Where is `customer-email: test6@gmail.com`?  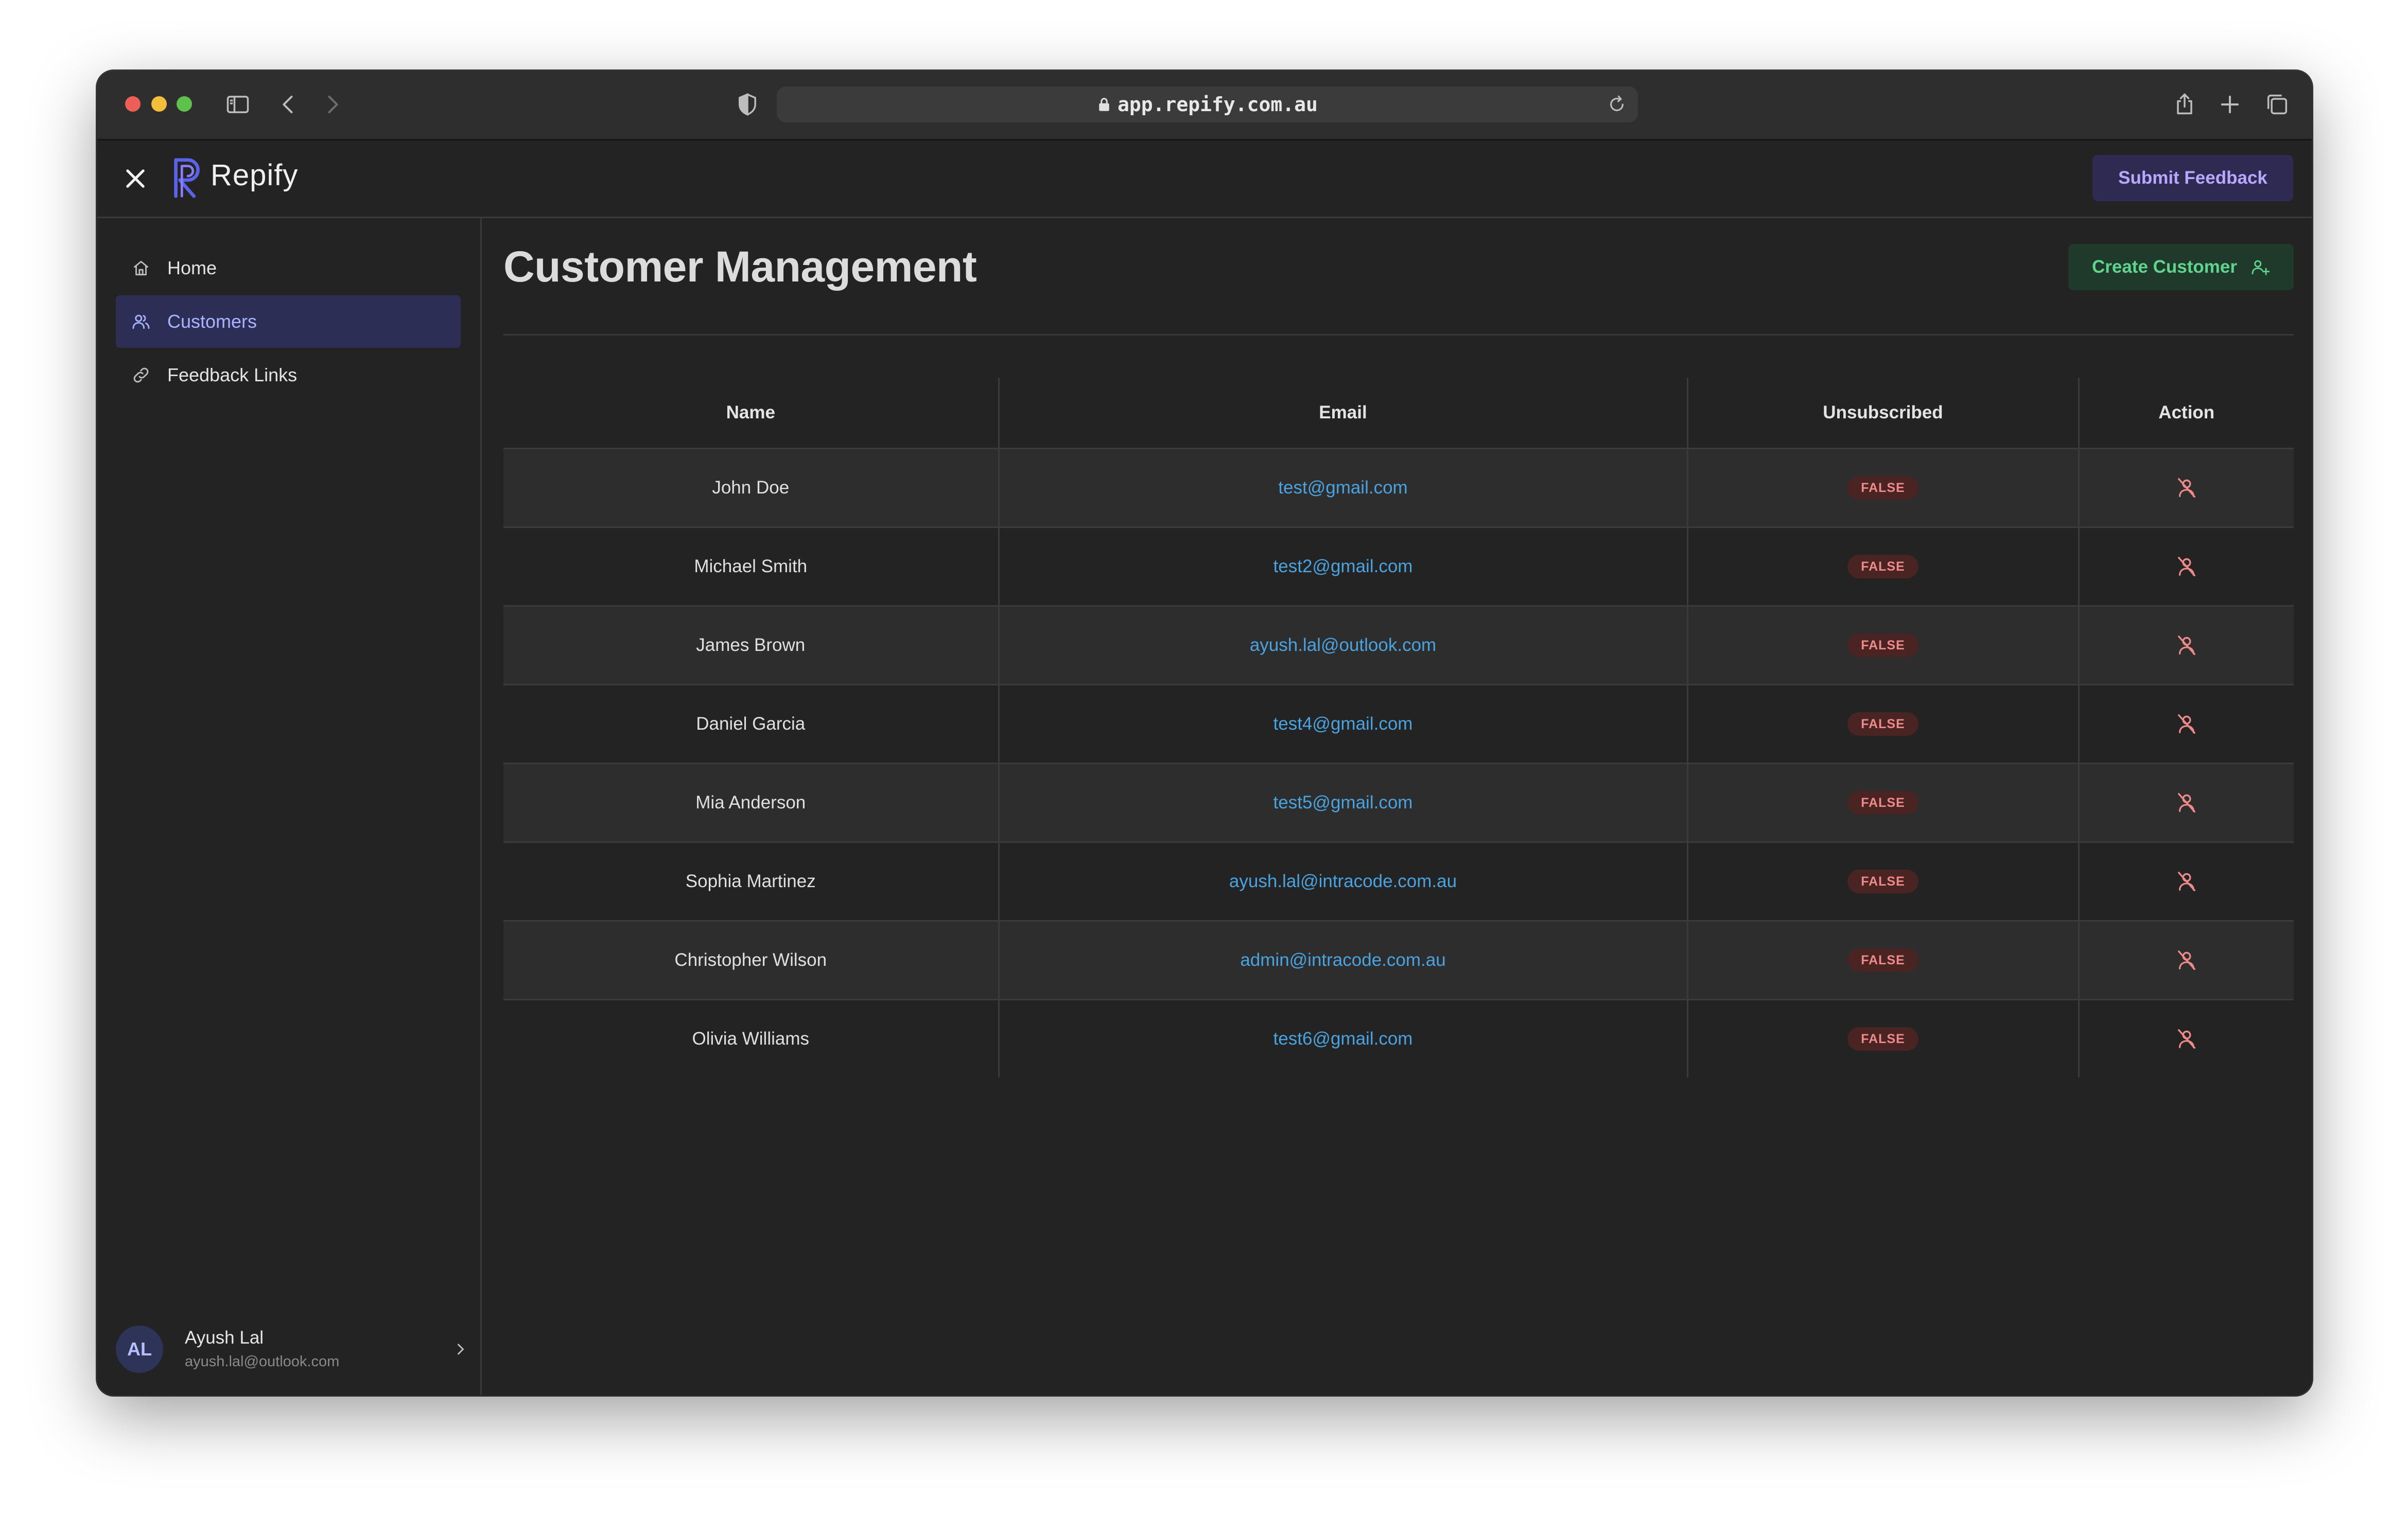 customer-email: test6@gmail.com is located at coordinates (1344, 1038).